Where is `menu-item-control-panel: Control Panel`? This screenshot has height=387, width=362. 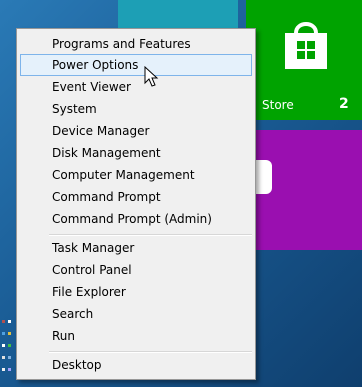
menu-item-control-panel: Control Panel is located at coordinates (136, 270).